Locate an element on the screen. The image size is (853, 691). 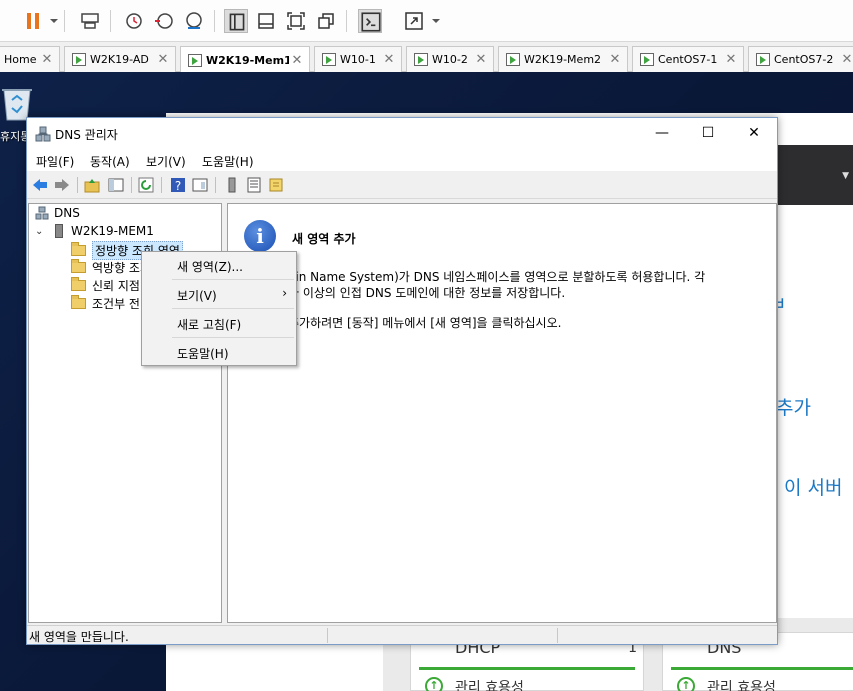
full-screen-icon is located at coordinates (296, 21).